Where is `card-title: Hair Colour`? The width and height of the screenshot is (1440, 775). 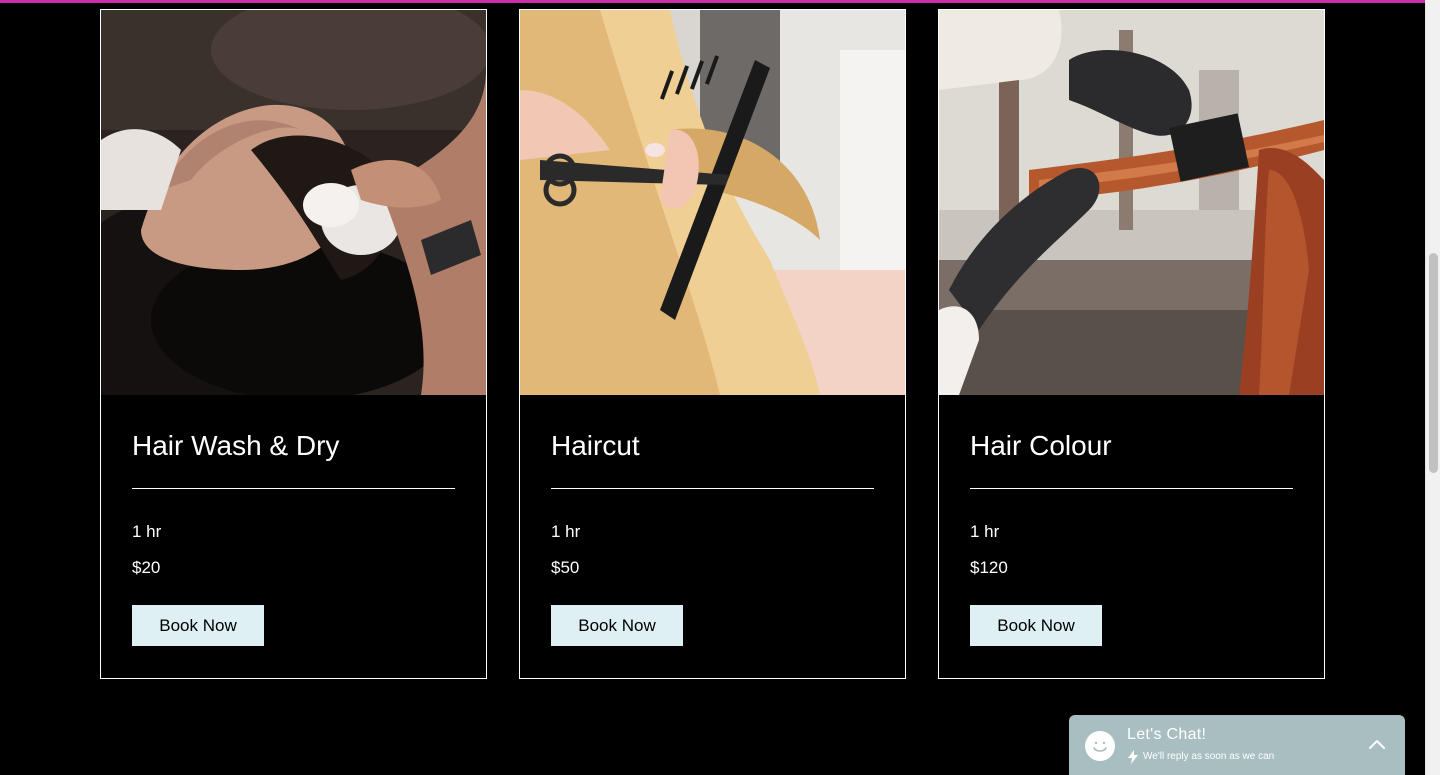
card-title: Hair Colour is located at coordinates (1041, 445).